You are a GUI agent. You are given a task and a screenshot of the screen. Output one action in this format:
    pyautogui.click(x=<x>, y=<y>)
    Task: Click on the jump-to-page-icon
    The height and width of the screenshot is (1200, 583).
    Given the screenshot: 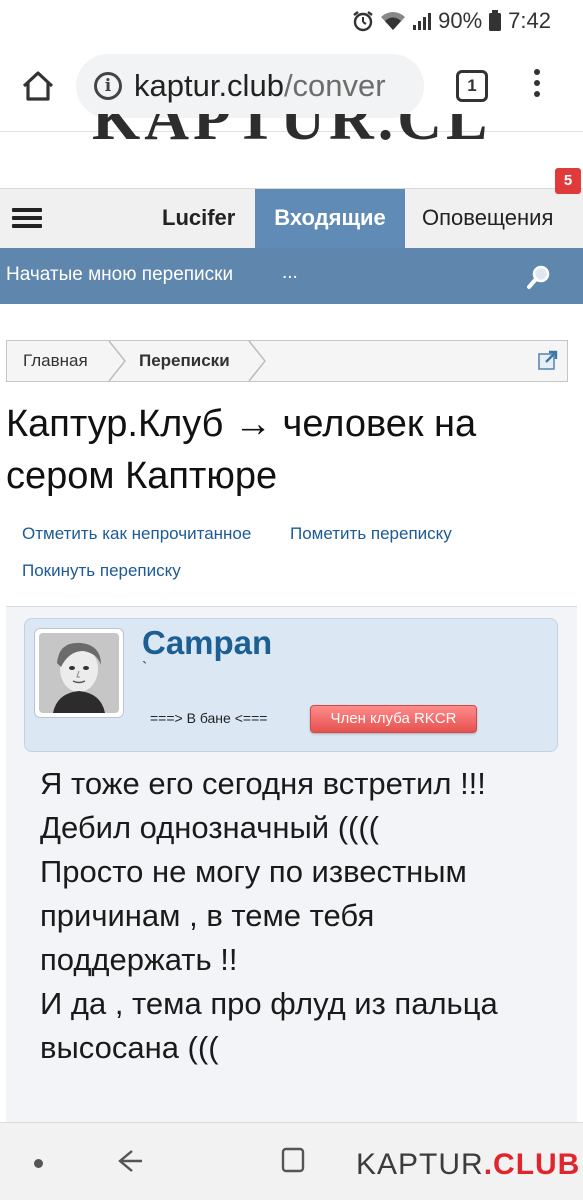 What is the action you would take?
    pyautogui.click(x=548, y=360)
    